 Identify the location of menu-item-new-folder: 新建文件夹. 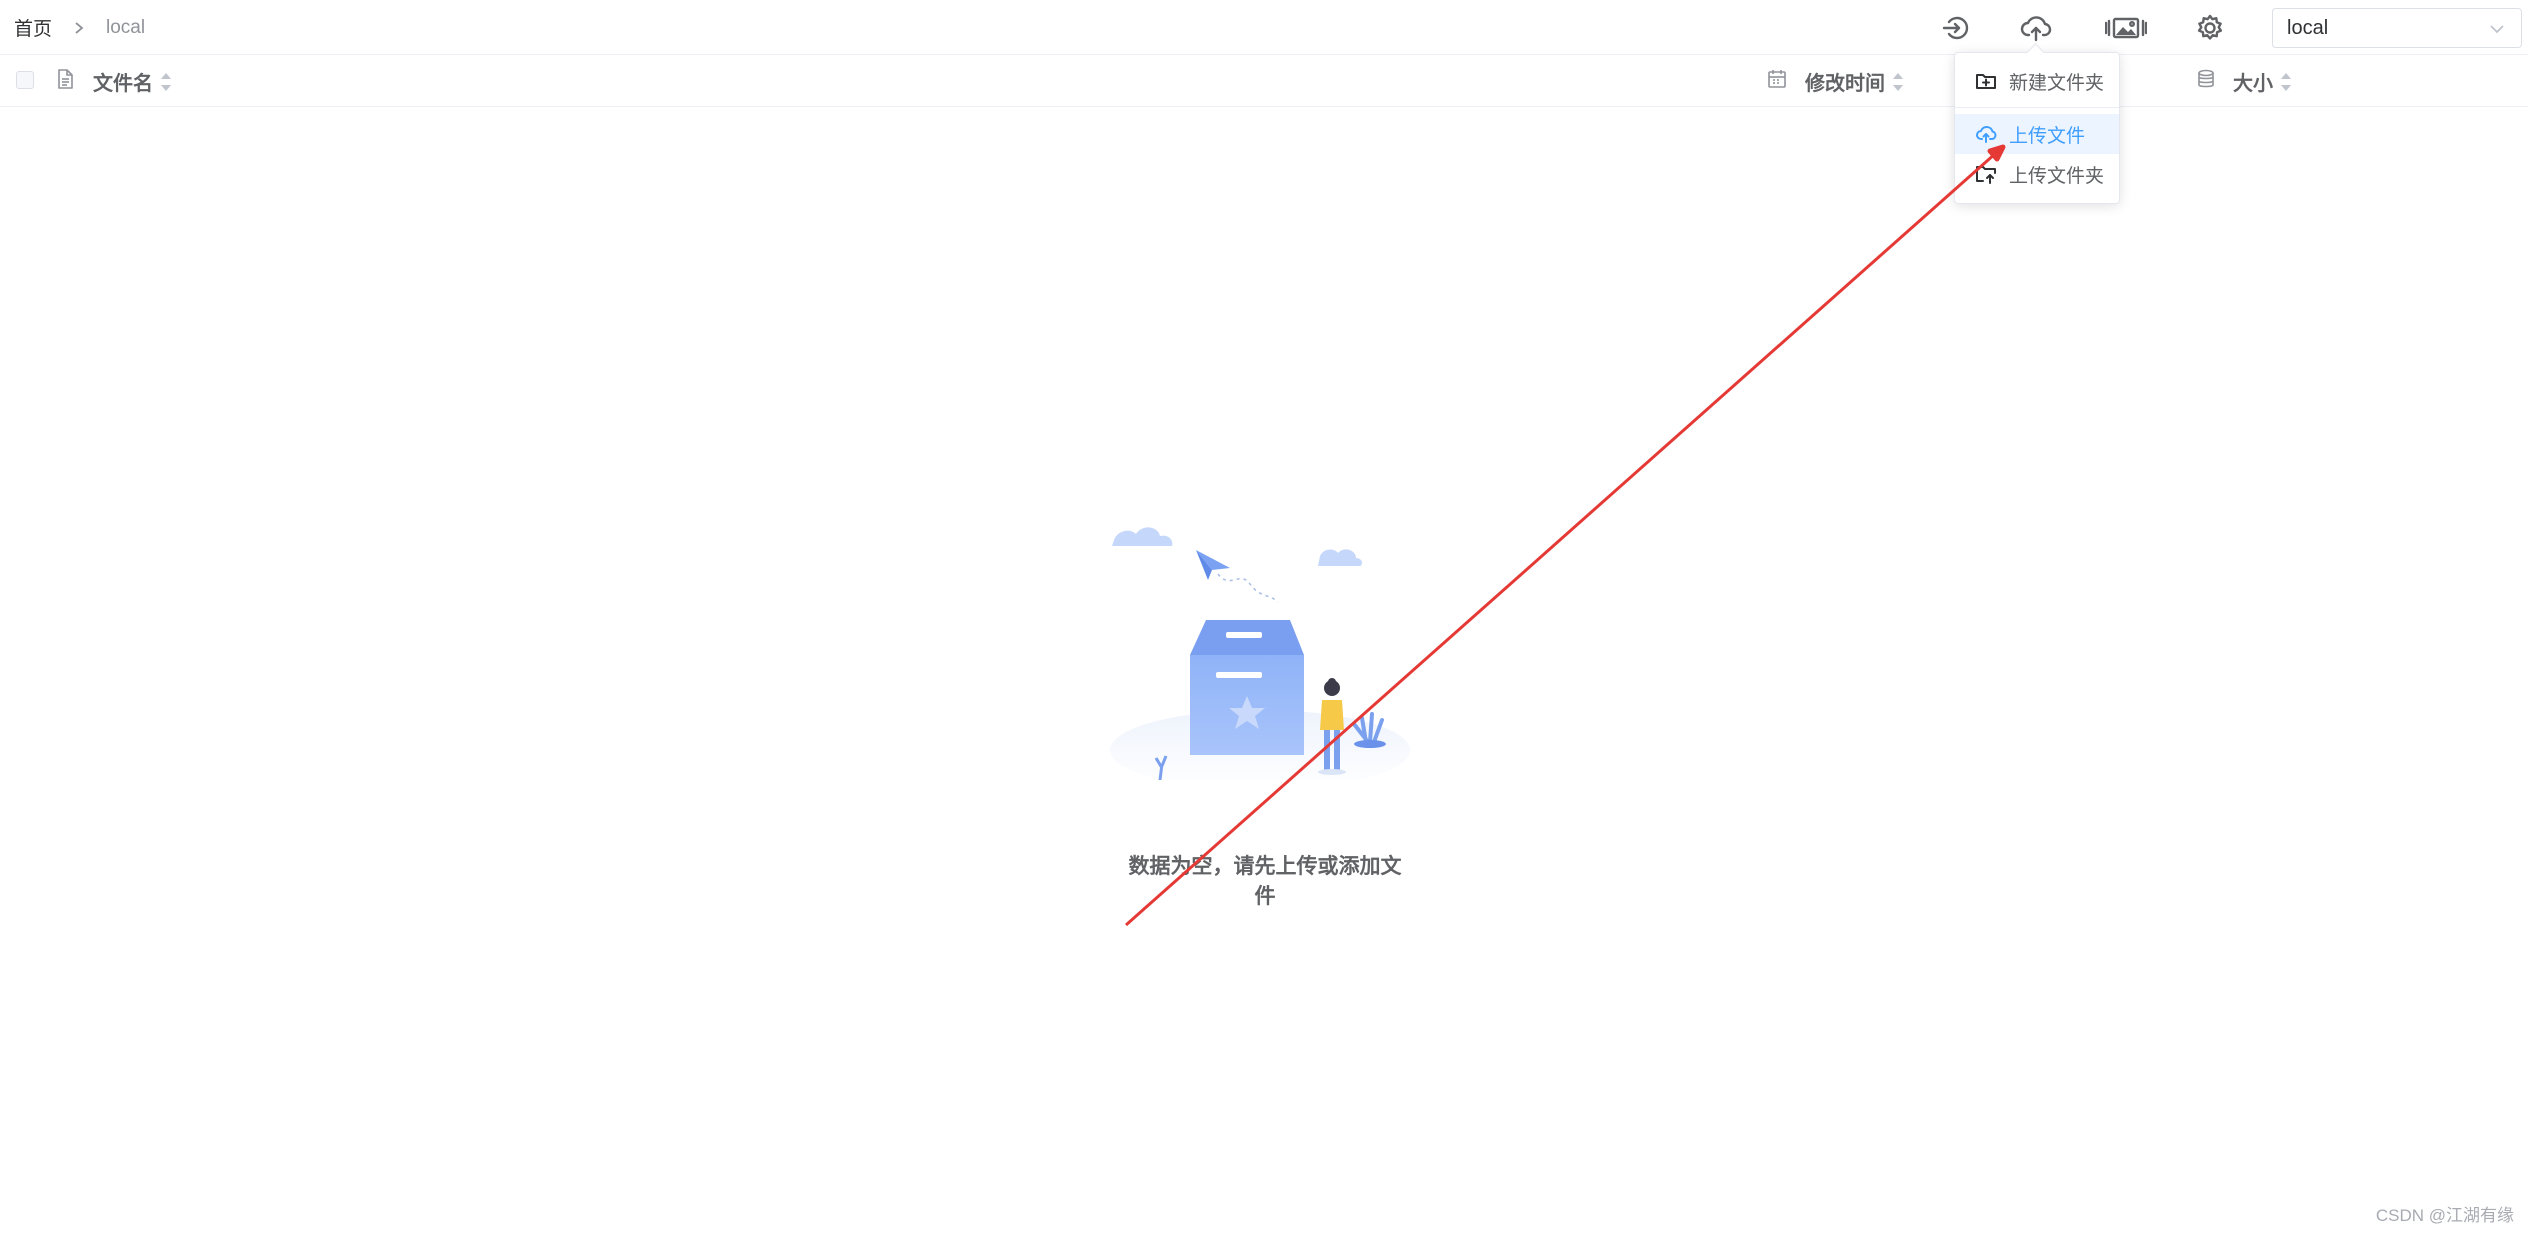
(2037, 81).